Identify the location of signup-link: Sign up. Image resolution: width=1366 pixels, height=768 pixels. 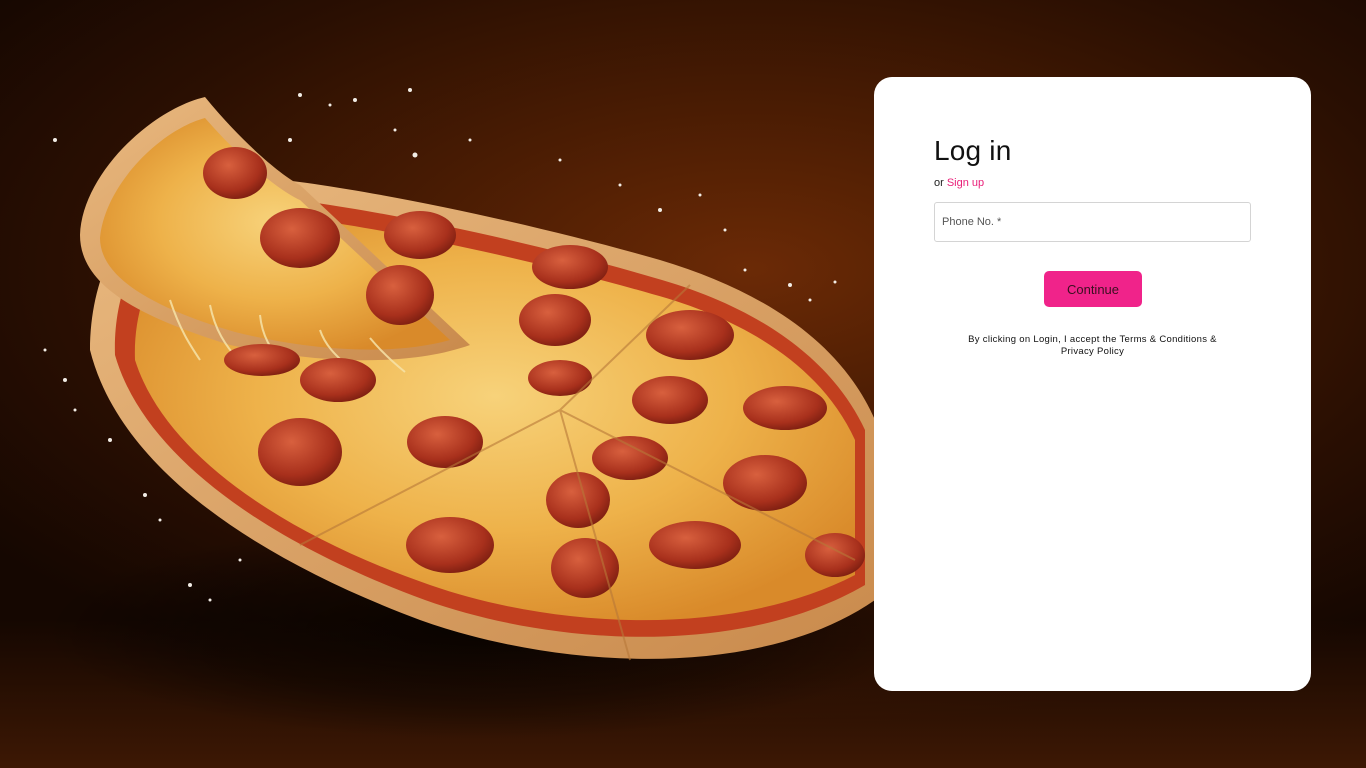
(965, 183).